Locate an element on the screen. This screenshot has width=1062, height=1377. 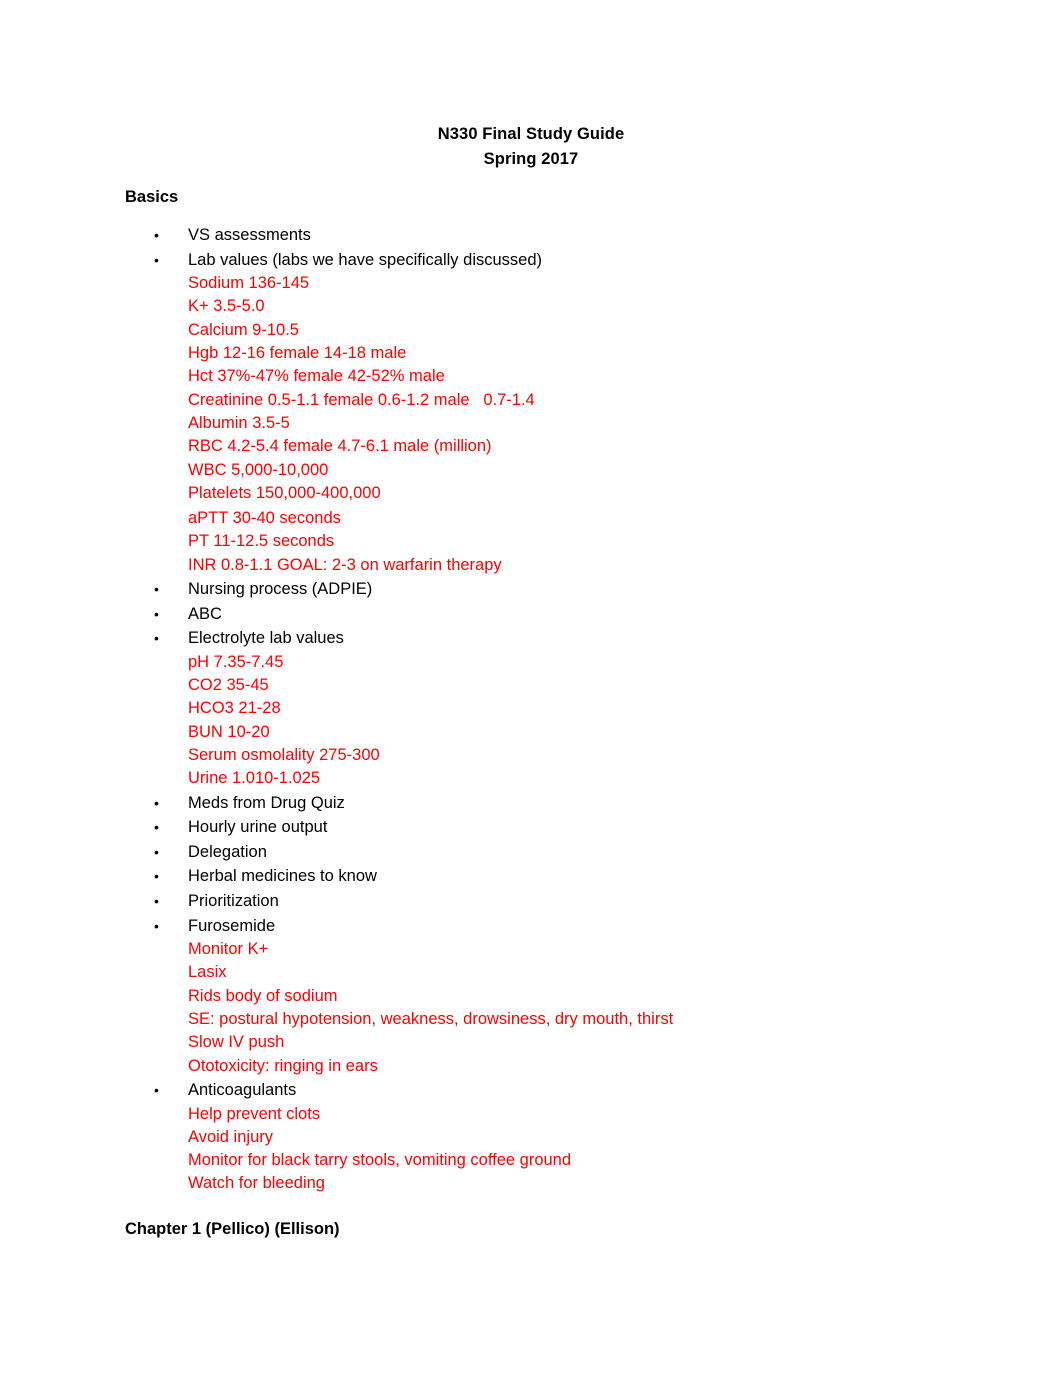
detail-line: BUN 10-20 is located at coordinates (229, 731).